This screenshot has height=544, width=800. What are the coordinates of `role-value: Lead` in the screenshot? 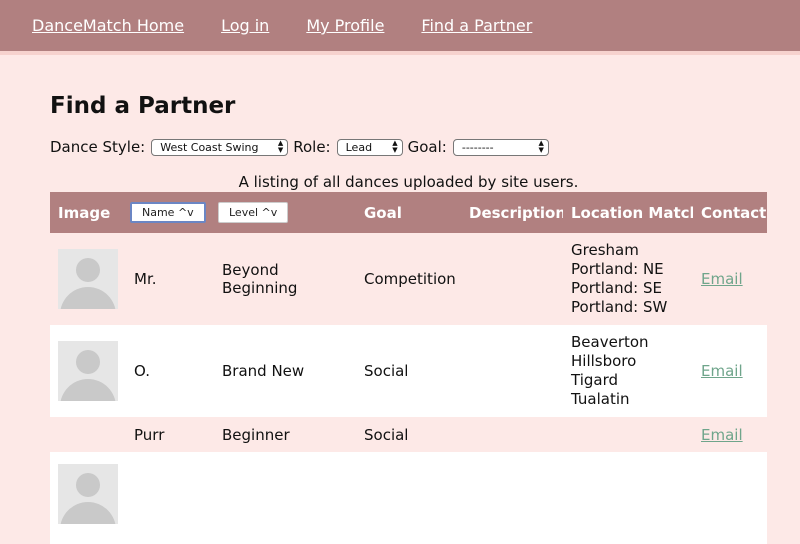 It's located at (359, 147).